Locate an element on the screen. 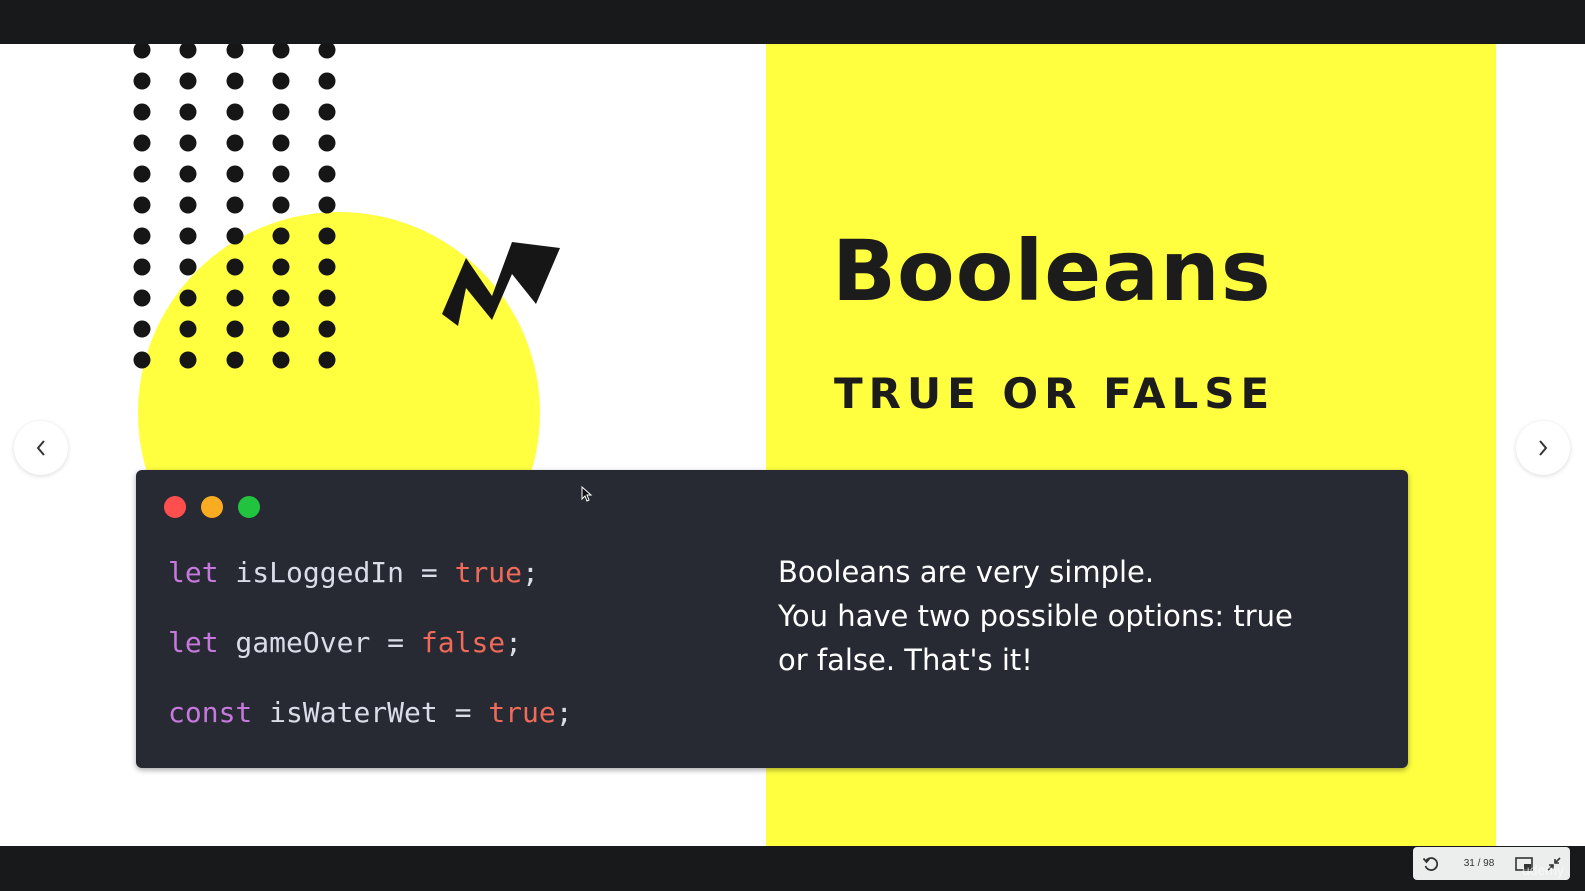 The image size is (1585, 891). slide-title: Booleans is located at coordinates (1052, 271).